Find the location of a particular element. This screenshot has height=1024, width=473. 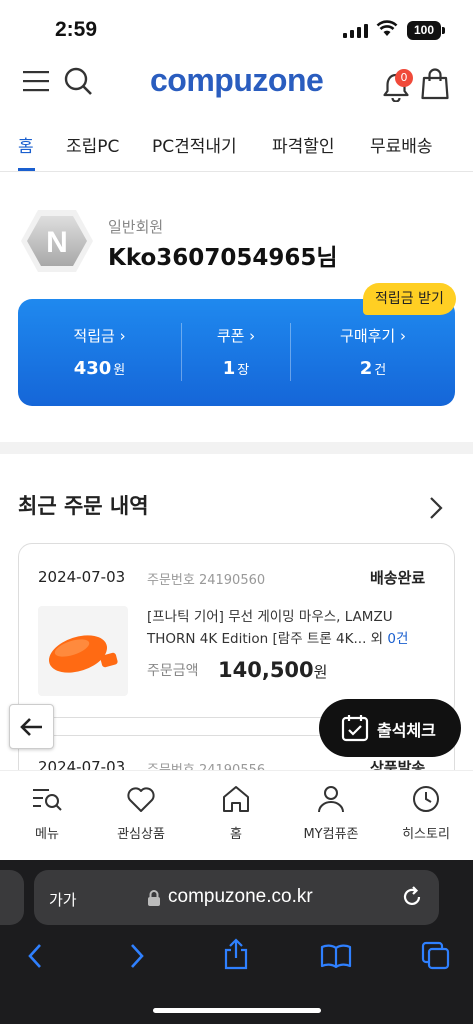

status-time: 2:59 is located at coordinates (76, 29).